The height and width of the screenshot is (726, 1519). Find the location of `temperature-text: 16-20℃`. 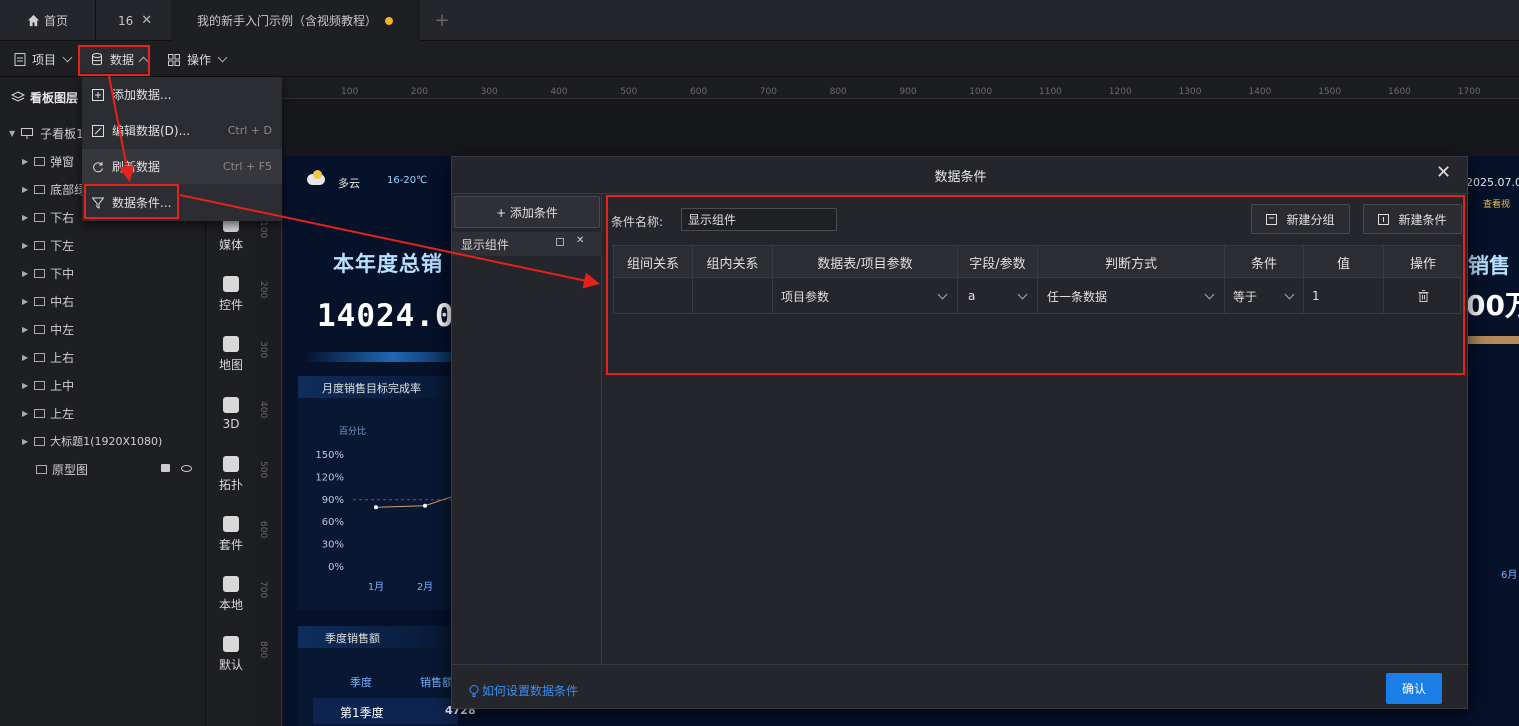

temperature-text: 16-20℃ is located at coordinates (407, 180).